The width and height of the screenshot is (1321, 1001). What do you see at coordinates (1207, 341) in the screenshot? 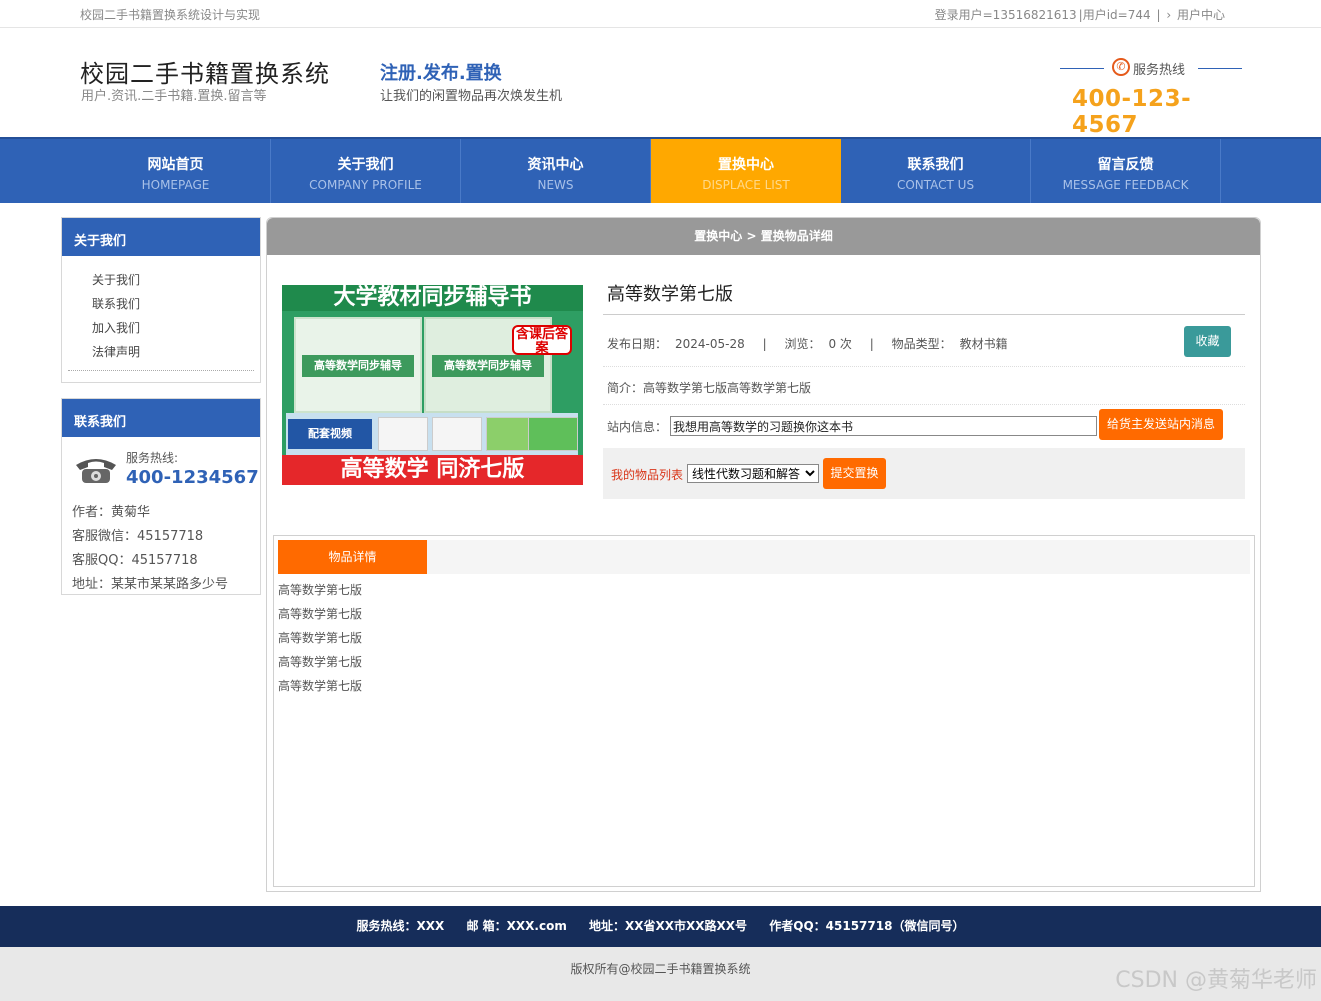
I see `favorite-button: 收藏` at bounding box center [1207, 341].